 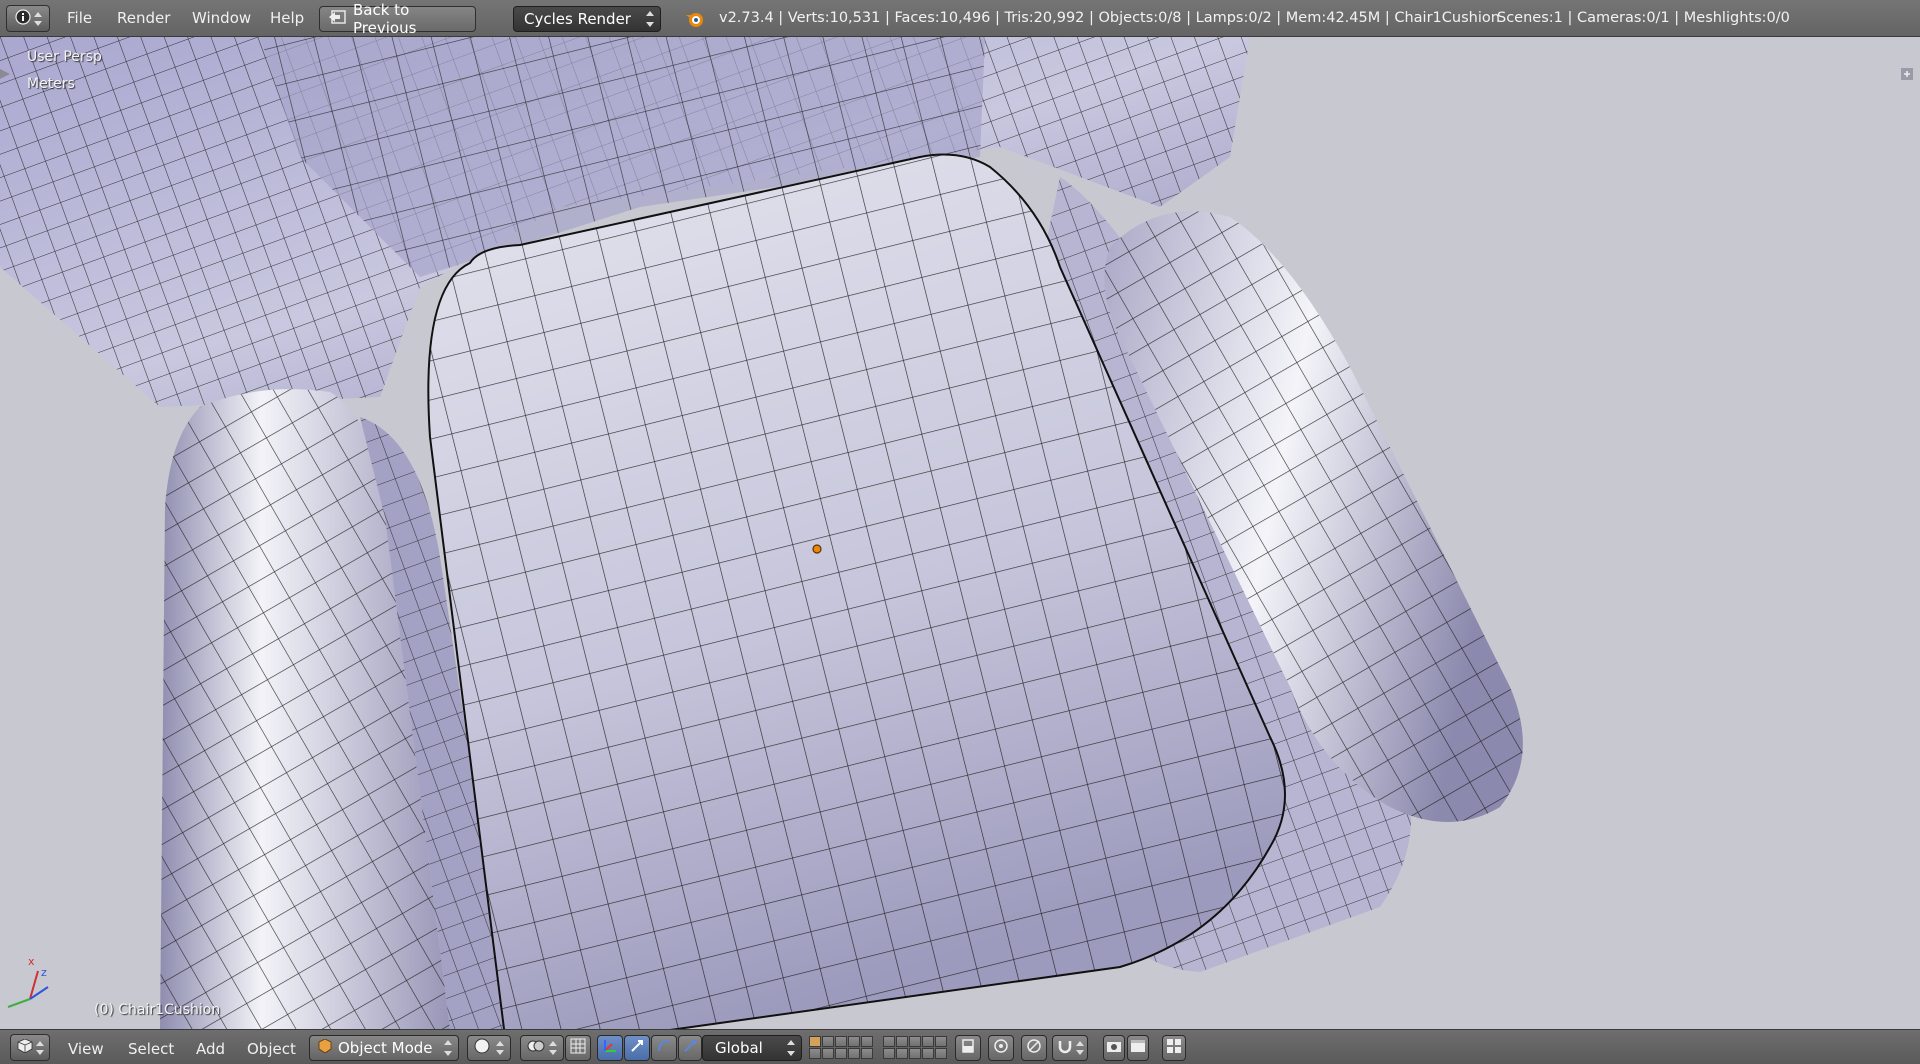 What do you see at coordinates (1643, 18) in the screenshot?
I see `scene-counts: Scenes:1 | Cameras:0/1 | Meshlights:0/0` at bounding box center [1643, 18].